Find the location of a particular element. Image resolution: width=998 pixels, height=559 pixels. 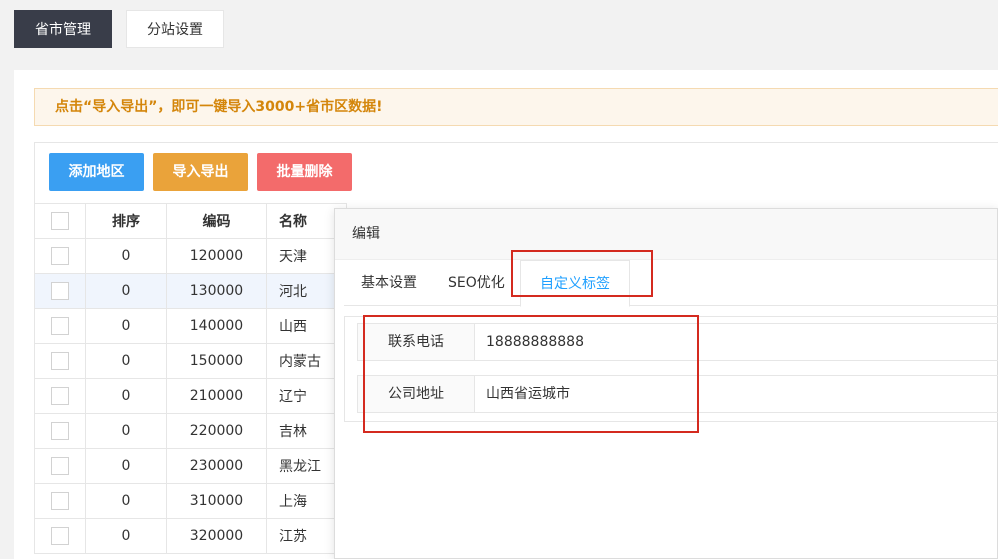

table-row: 0 320000 江苏 is located at coordinates (190, 536).